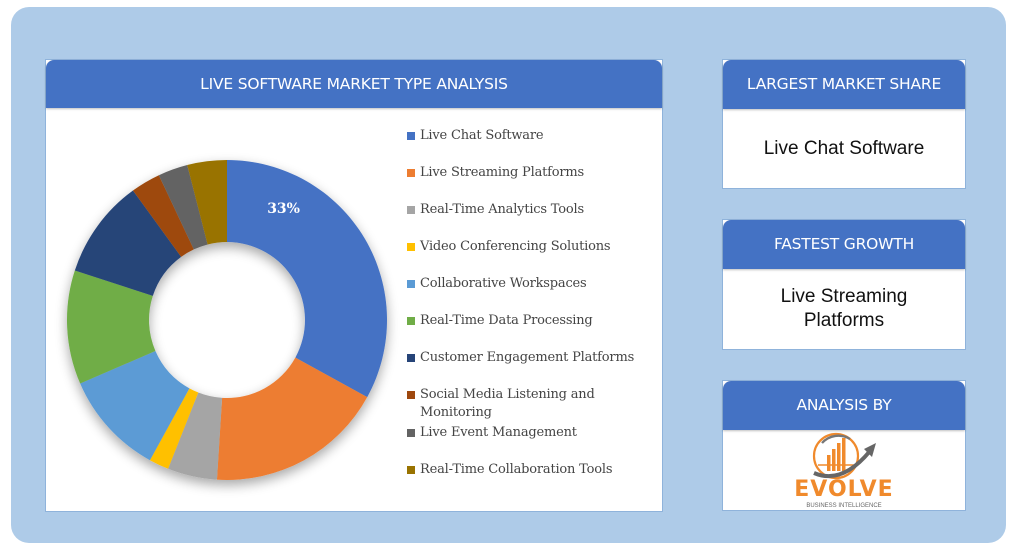  Describe the element at coordinates (482, 135) in the screenshot. I see `legend-label: Live Chat Software` at that location.